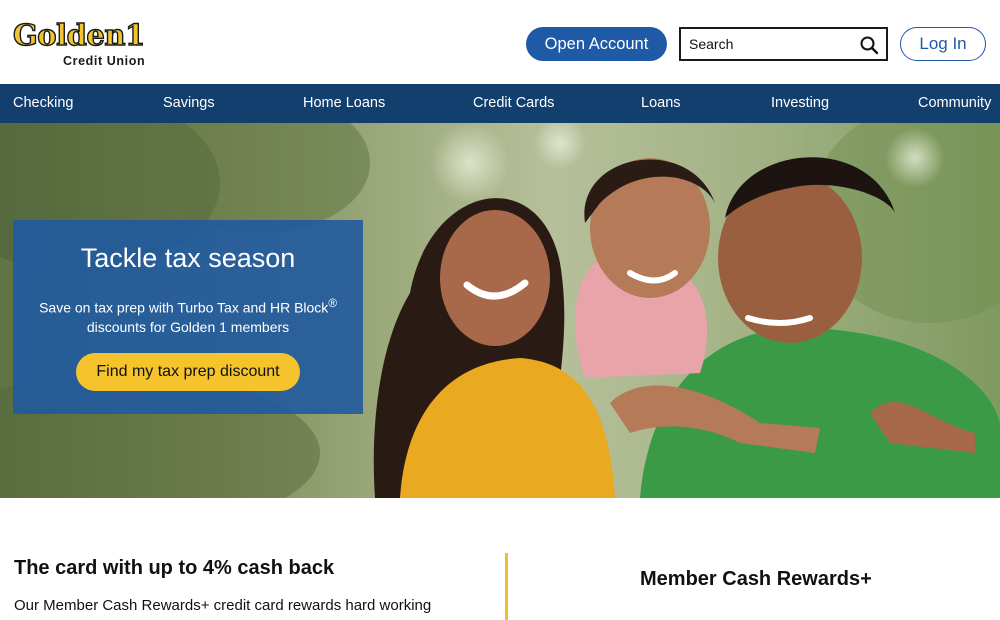 This screenshot has height=620, width=1000. What do you see at coordinates (756, 579) in the screenshot?
I see `member-cash-rewards-heading: Member Cash Rewards+` at bounding box center [756, 579].